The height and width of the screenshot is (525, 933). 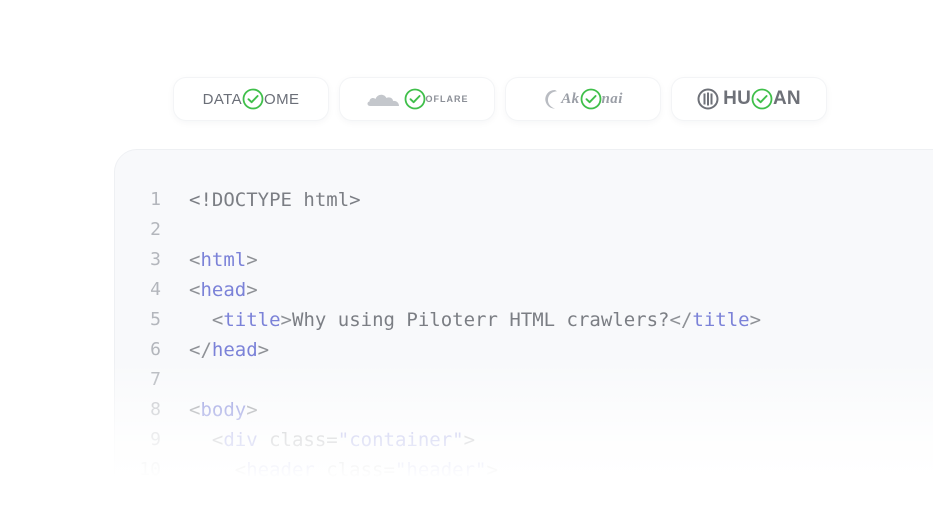 I want to click on line-code: <header class="header">, so click(x=343, y=472).